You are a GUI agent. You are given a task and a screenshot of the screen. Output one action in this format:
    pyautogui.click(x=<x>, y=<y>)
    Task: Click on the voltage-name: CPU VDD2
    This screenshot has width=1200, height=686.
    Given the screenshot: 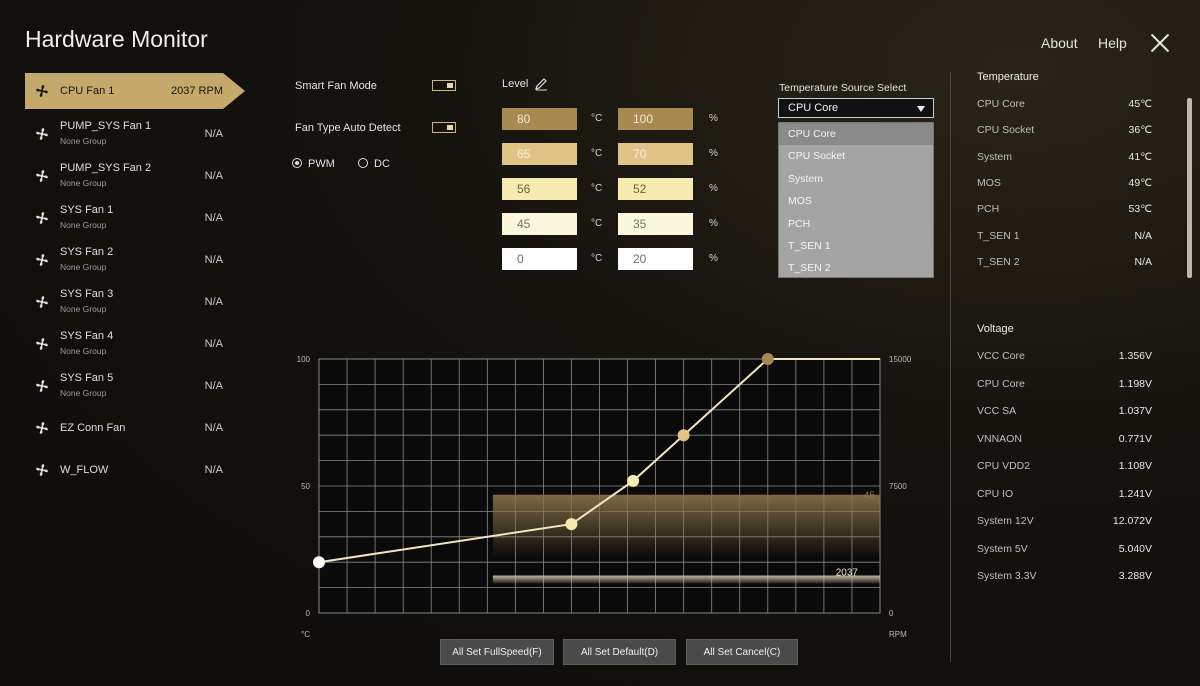 What is the action you would take?
    pyautogui.click(x=1004, y=466)
    